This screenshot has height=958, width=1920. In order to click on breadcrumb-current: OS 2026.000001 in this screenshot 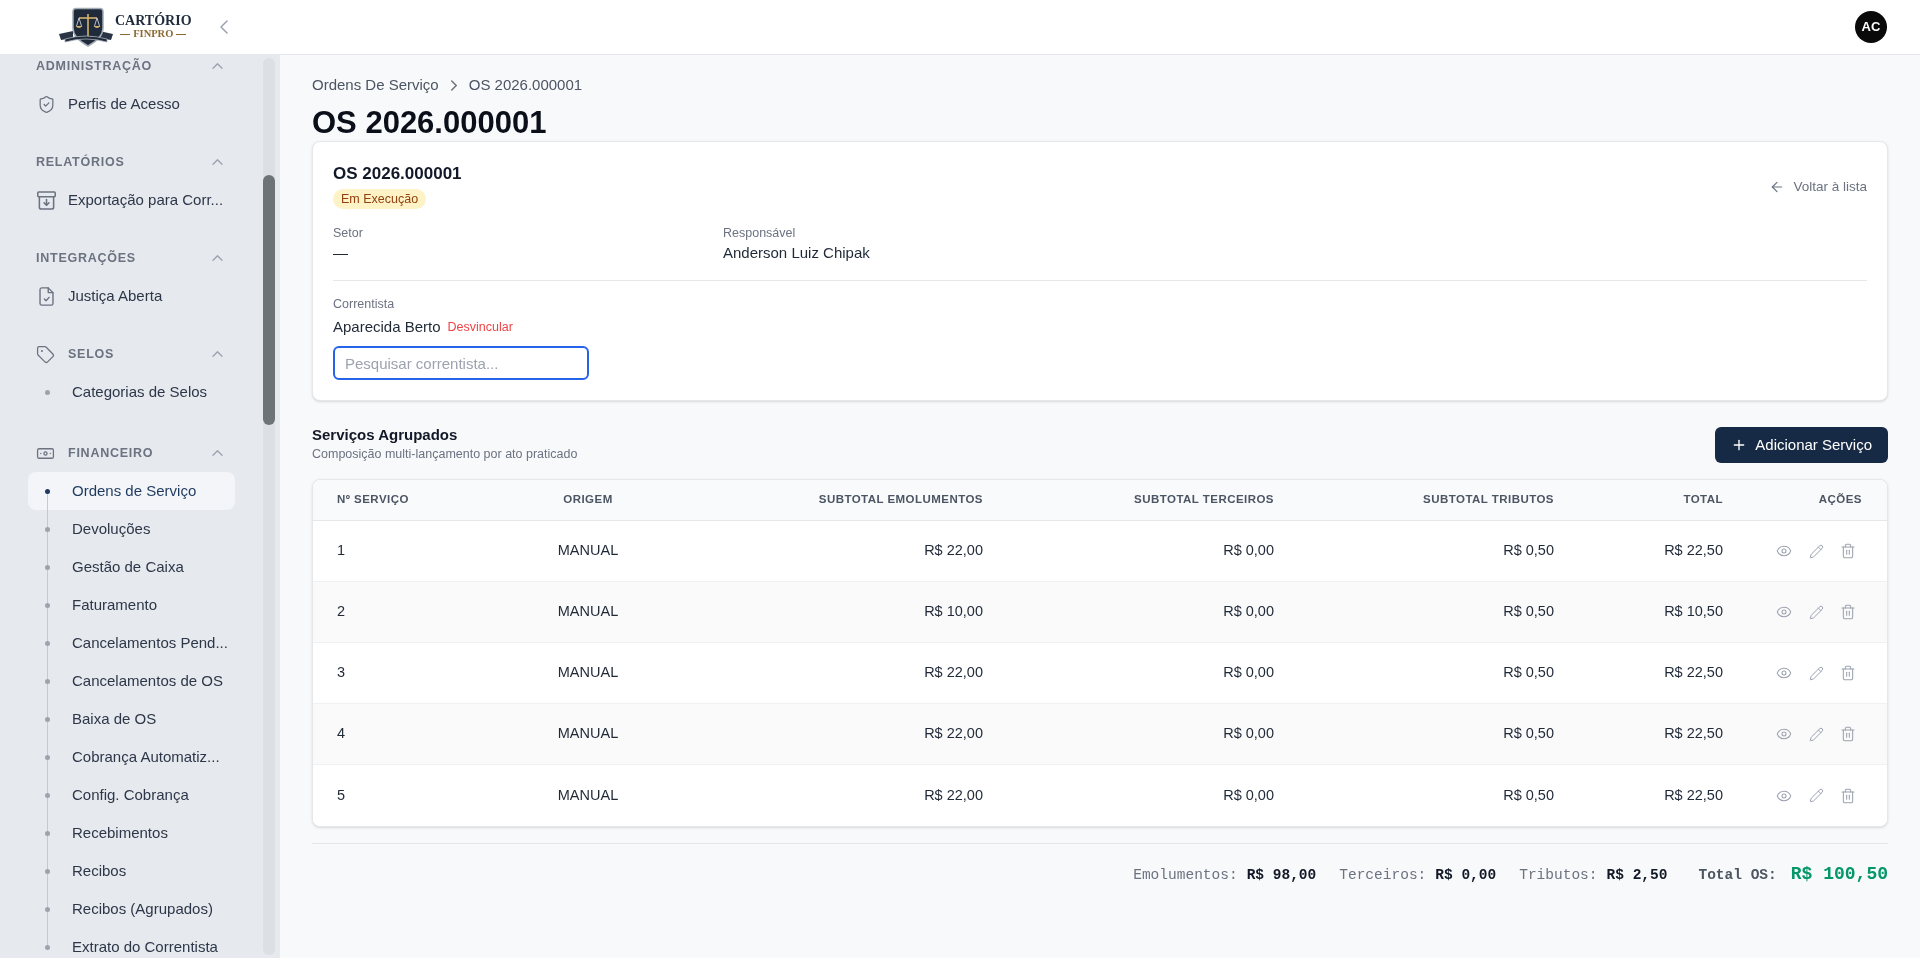, I will do `click(525, 85)`.